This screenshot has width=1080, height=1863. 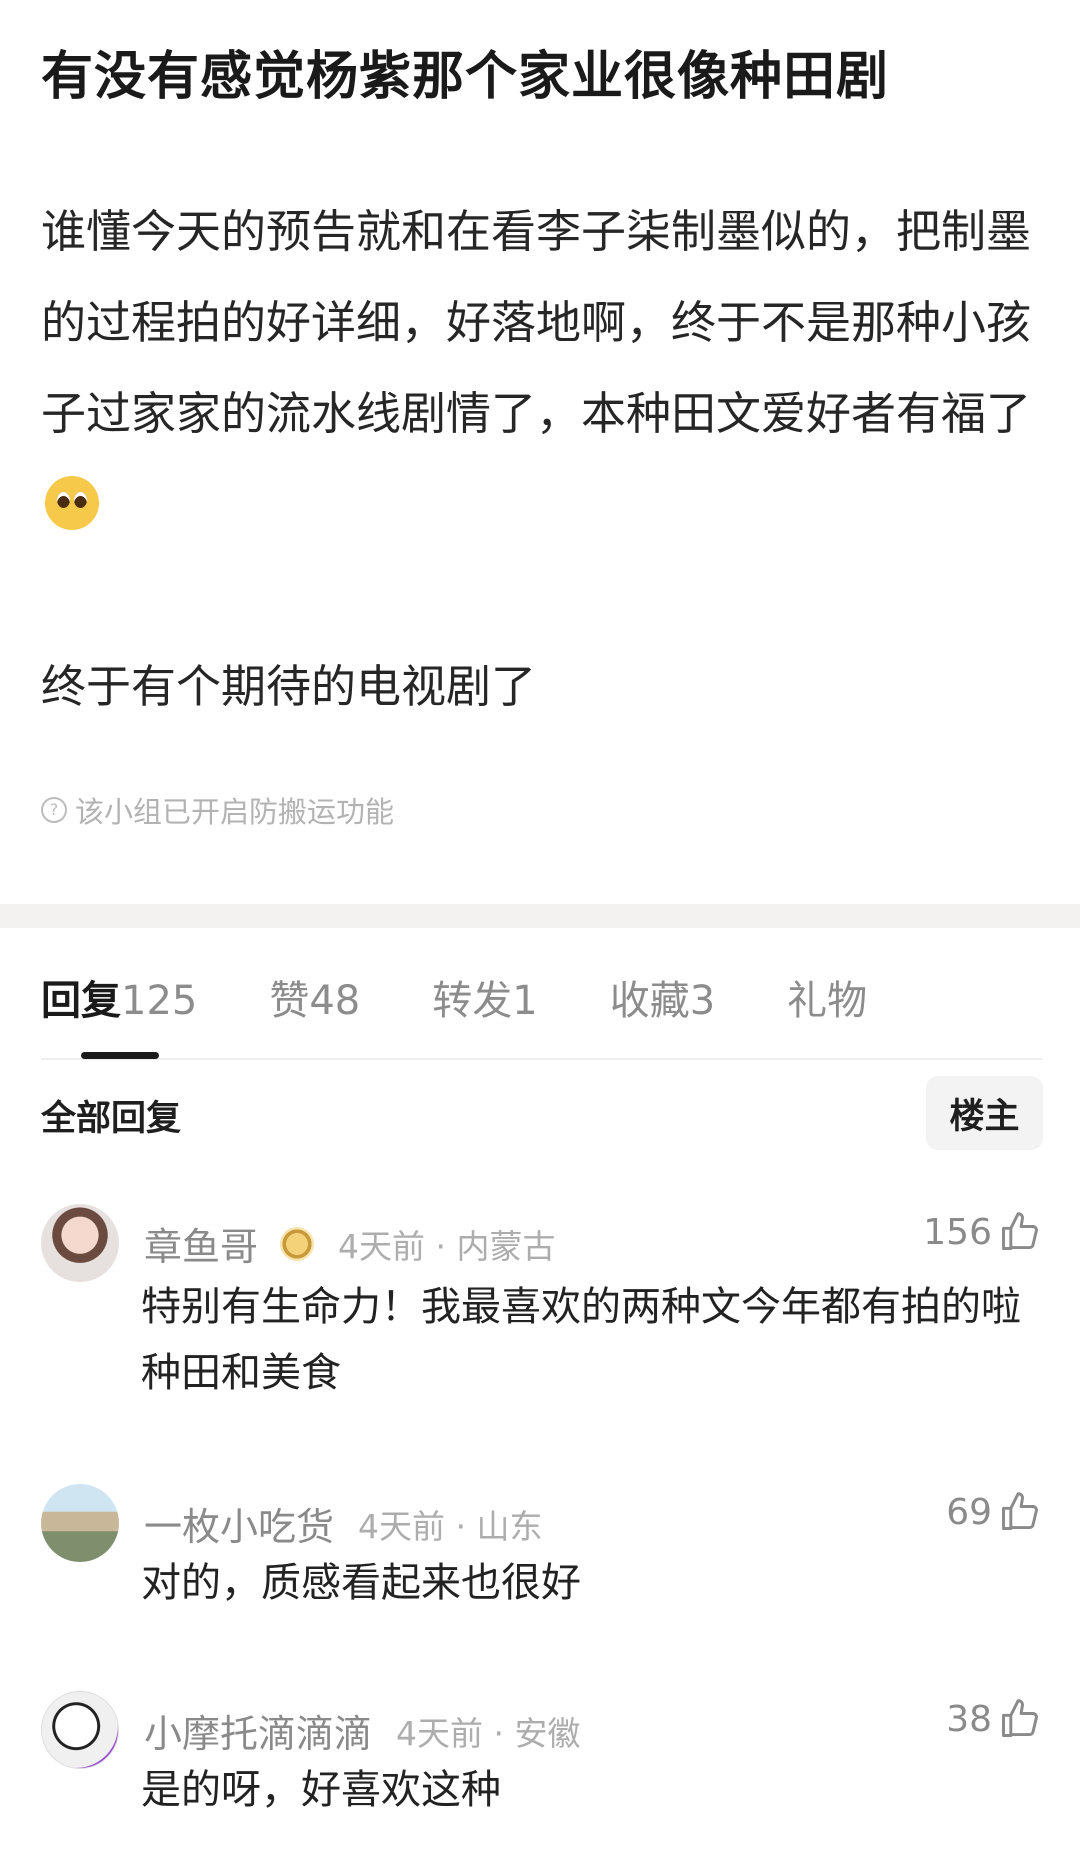 I want to click on like-button: 69, so click(x=994, y=1512).